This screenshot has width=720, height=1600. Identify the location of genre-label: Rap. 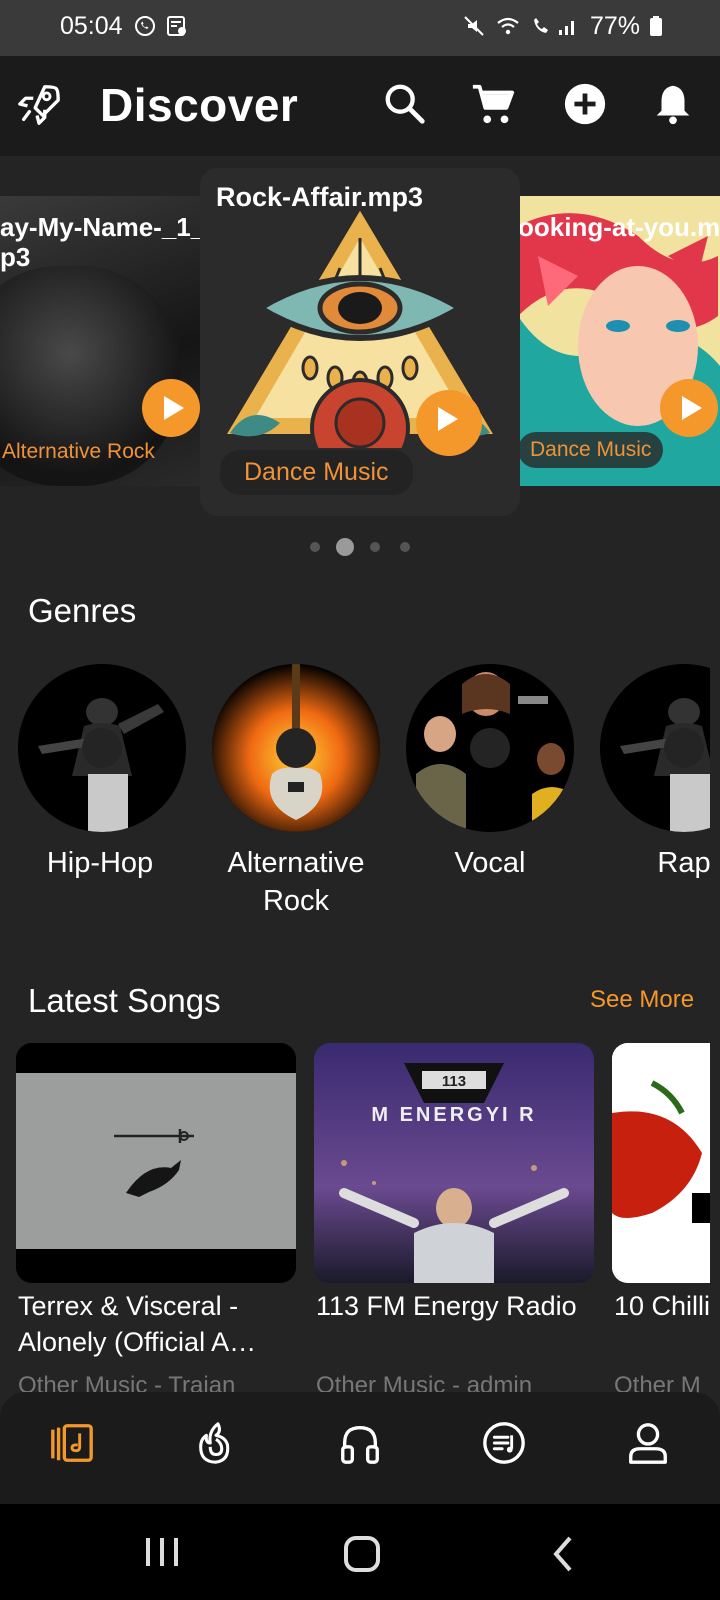
(655, 863).